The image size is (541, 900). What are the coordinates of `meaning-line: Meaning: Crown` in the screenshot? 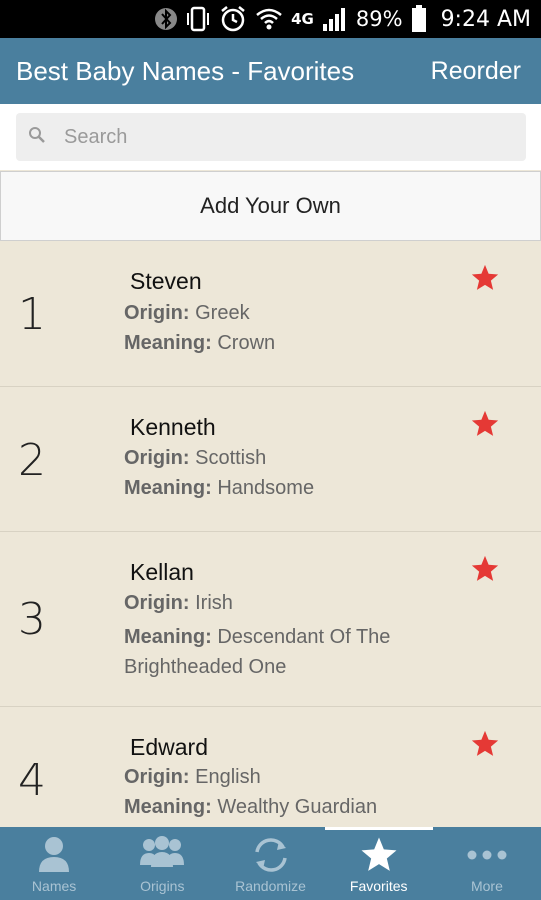 It's located at (199, 343).